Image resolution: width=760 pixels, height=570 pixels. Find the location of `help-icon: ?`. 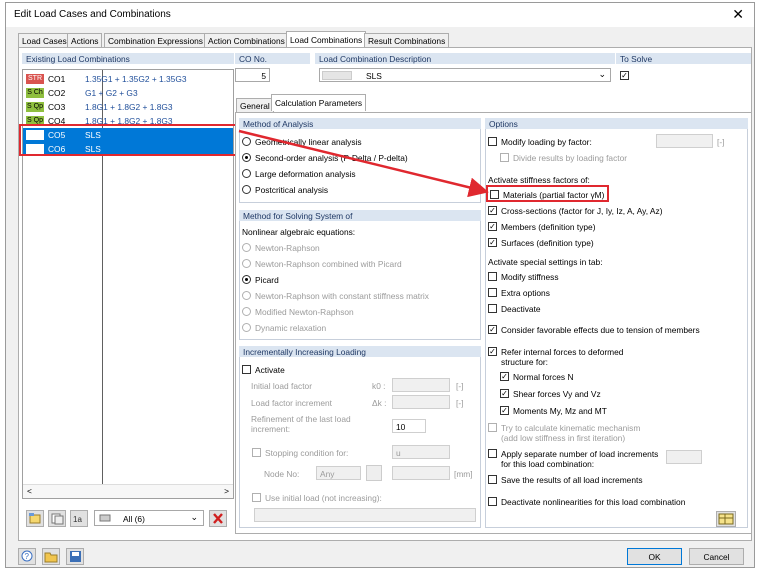

help-icon: ? is located at coordinates (27, 556).